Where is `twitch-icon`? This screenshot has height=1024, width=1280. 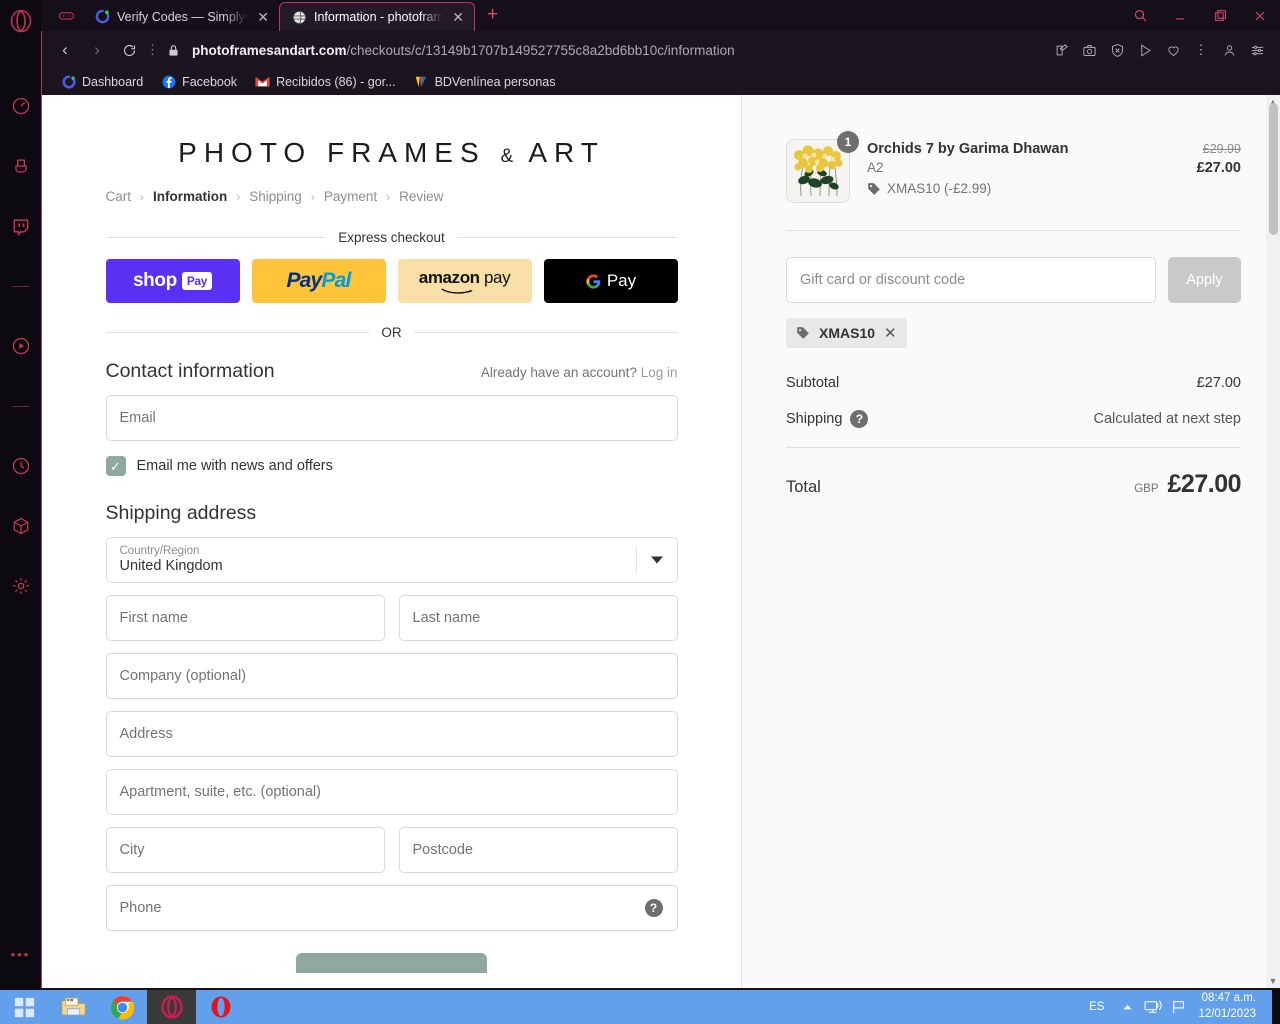 twitch-icon is located at coordinates (20, 226).